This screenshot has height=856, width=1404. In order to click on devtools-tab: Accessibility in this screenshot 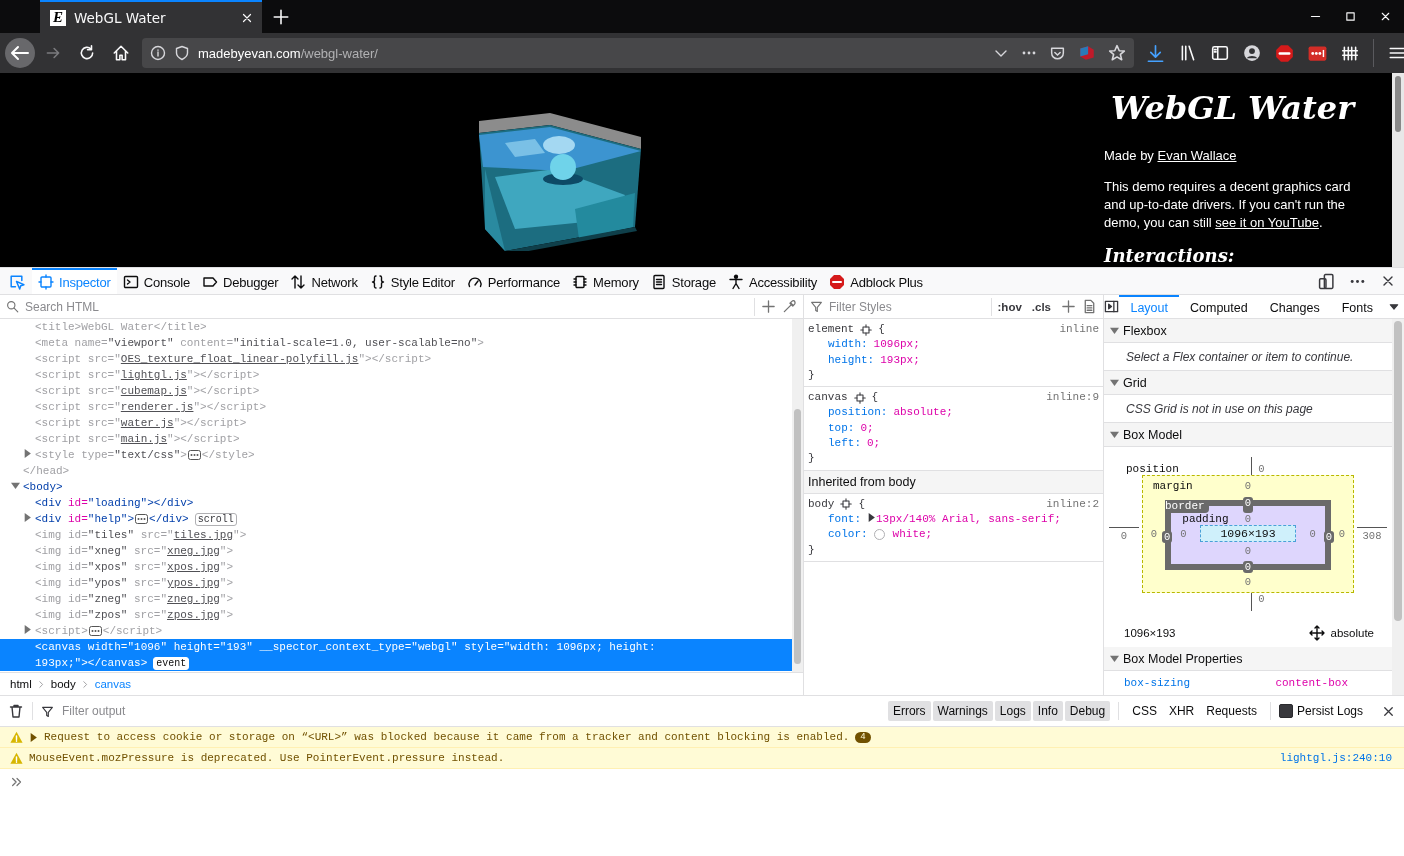, I will do `click(772, 281)`.